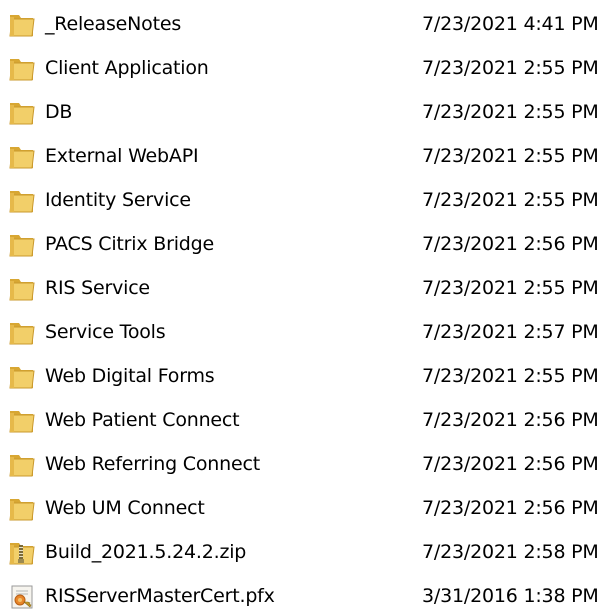  I want to click on file-name: Web Referring Connect, so click(152, 464).